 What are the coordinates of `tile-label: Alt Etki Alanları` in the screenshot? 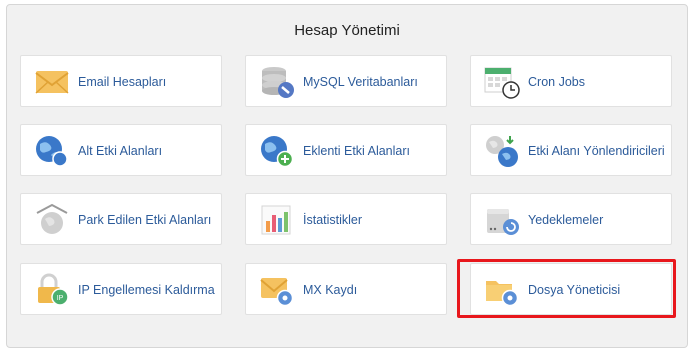 It's located at (120, 151).